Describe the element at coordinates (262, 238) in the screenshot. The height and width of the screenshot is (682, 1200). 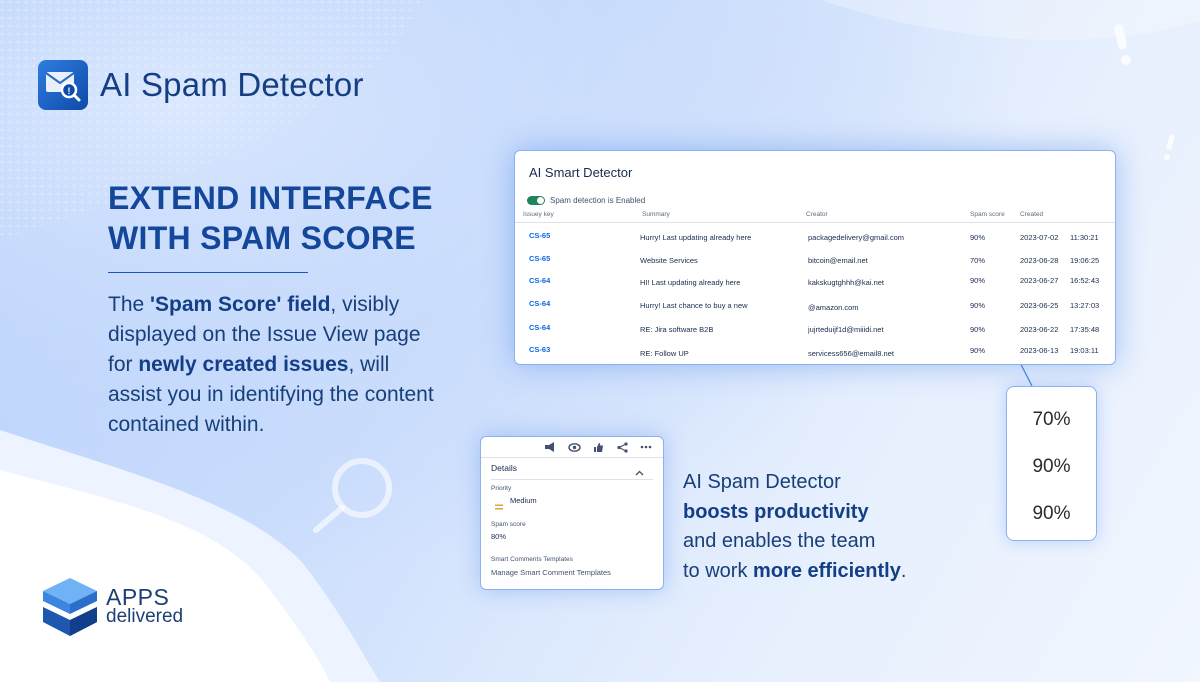
I see `headline-line-2: WITH SPAM SCORE` at that location.